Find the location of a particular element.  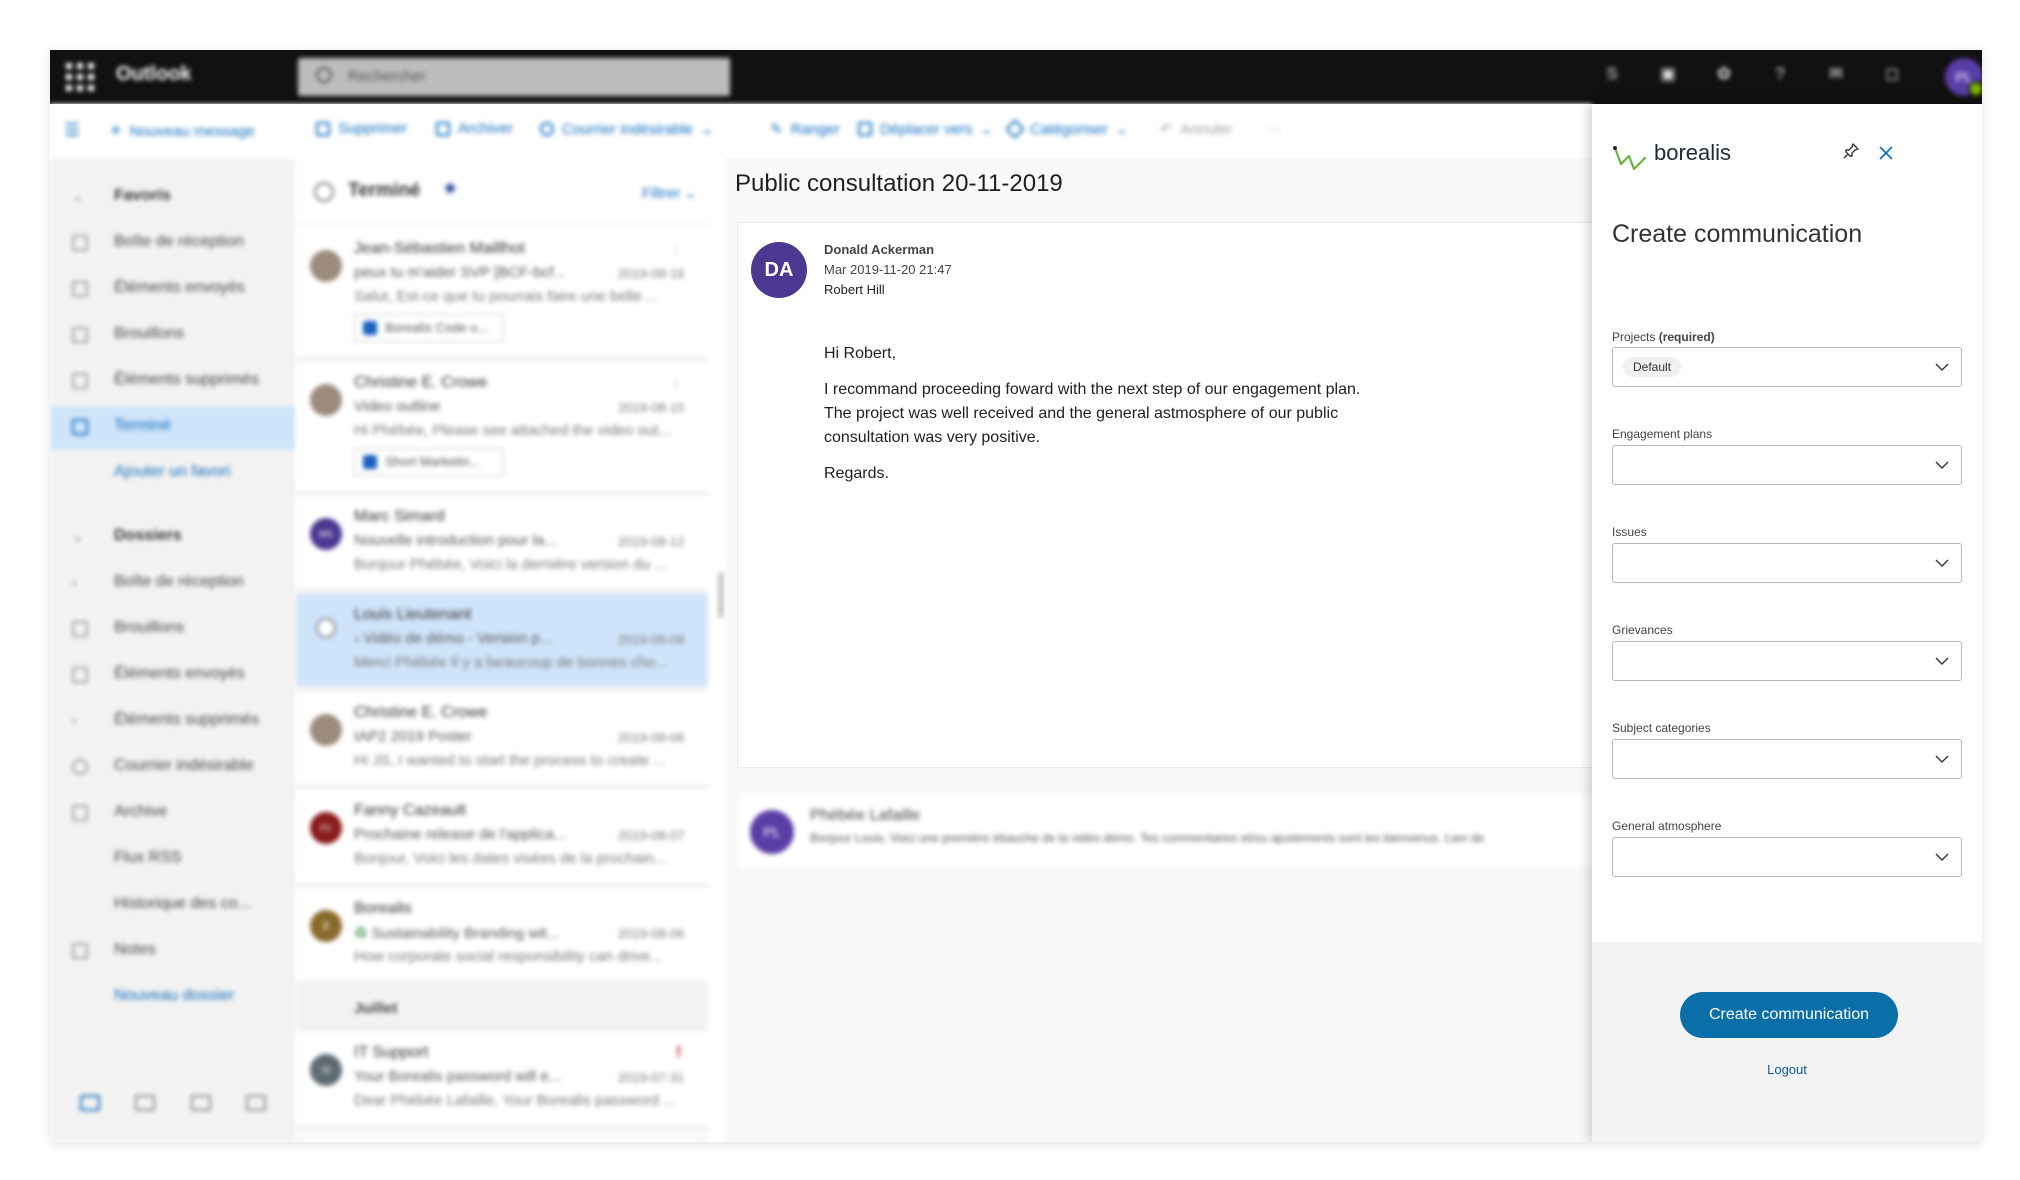

archive-icon is located at coordinates (80, 813).